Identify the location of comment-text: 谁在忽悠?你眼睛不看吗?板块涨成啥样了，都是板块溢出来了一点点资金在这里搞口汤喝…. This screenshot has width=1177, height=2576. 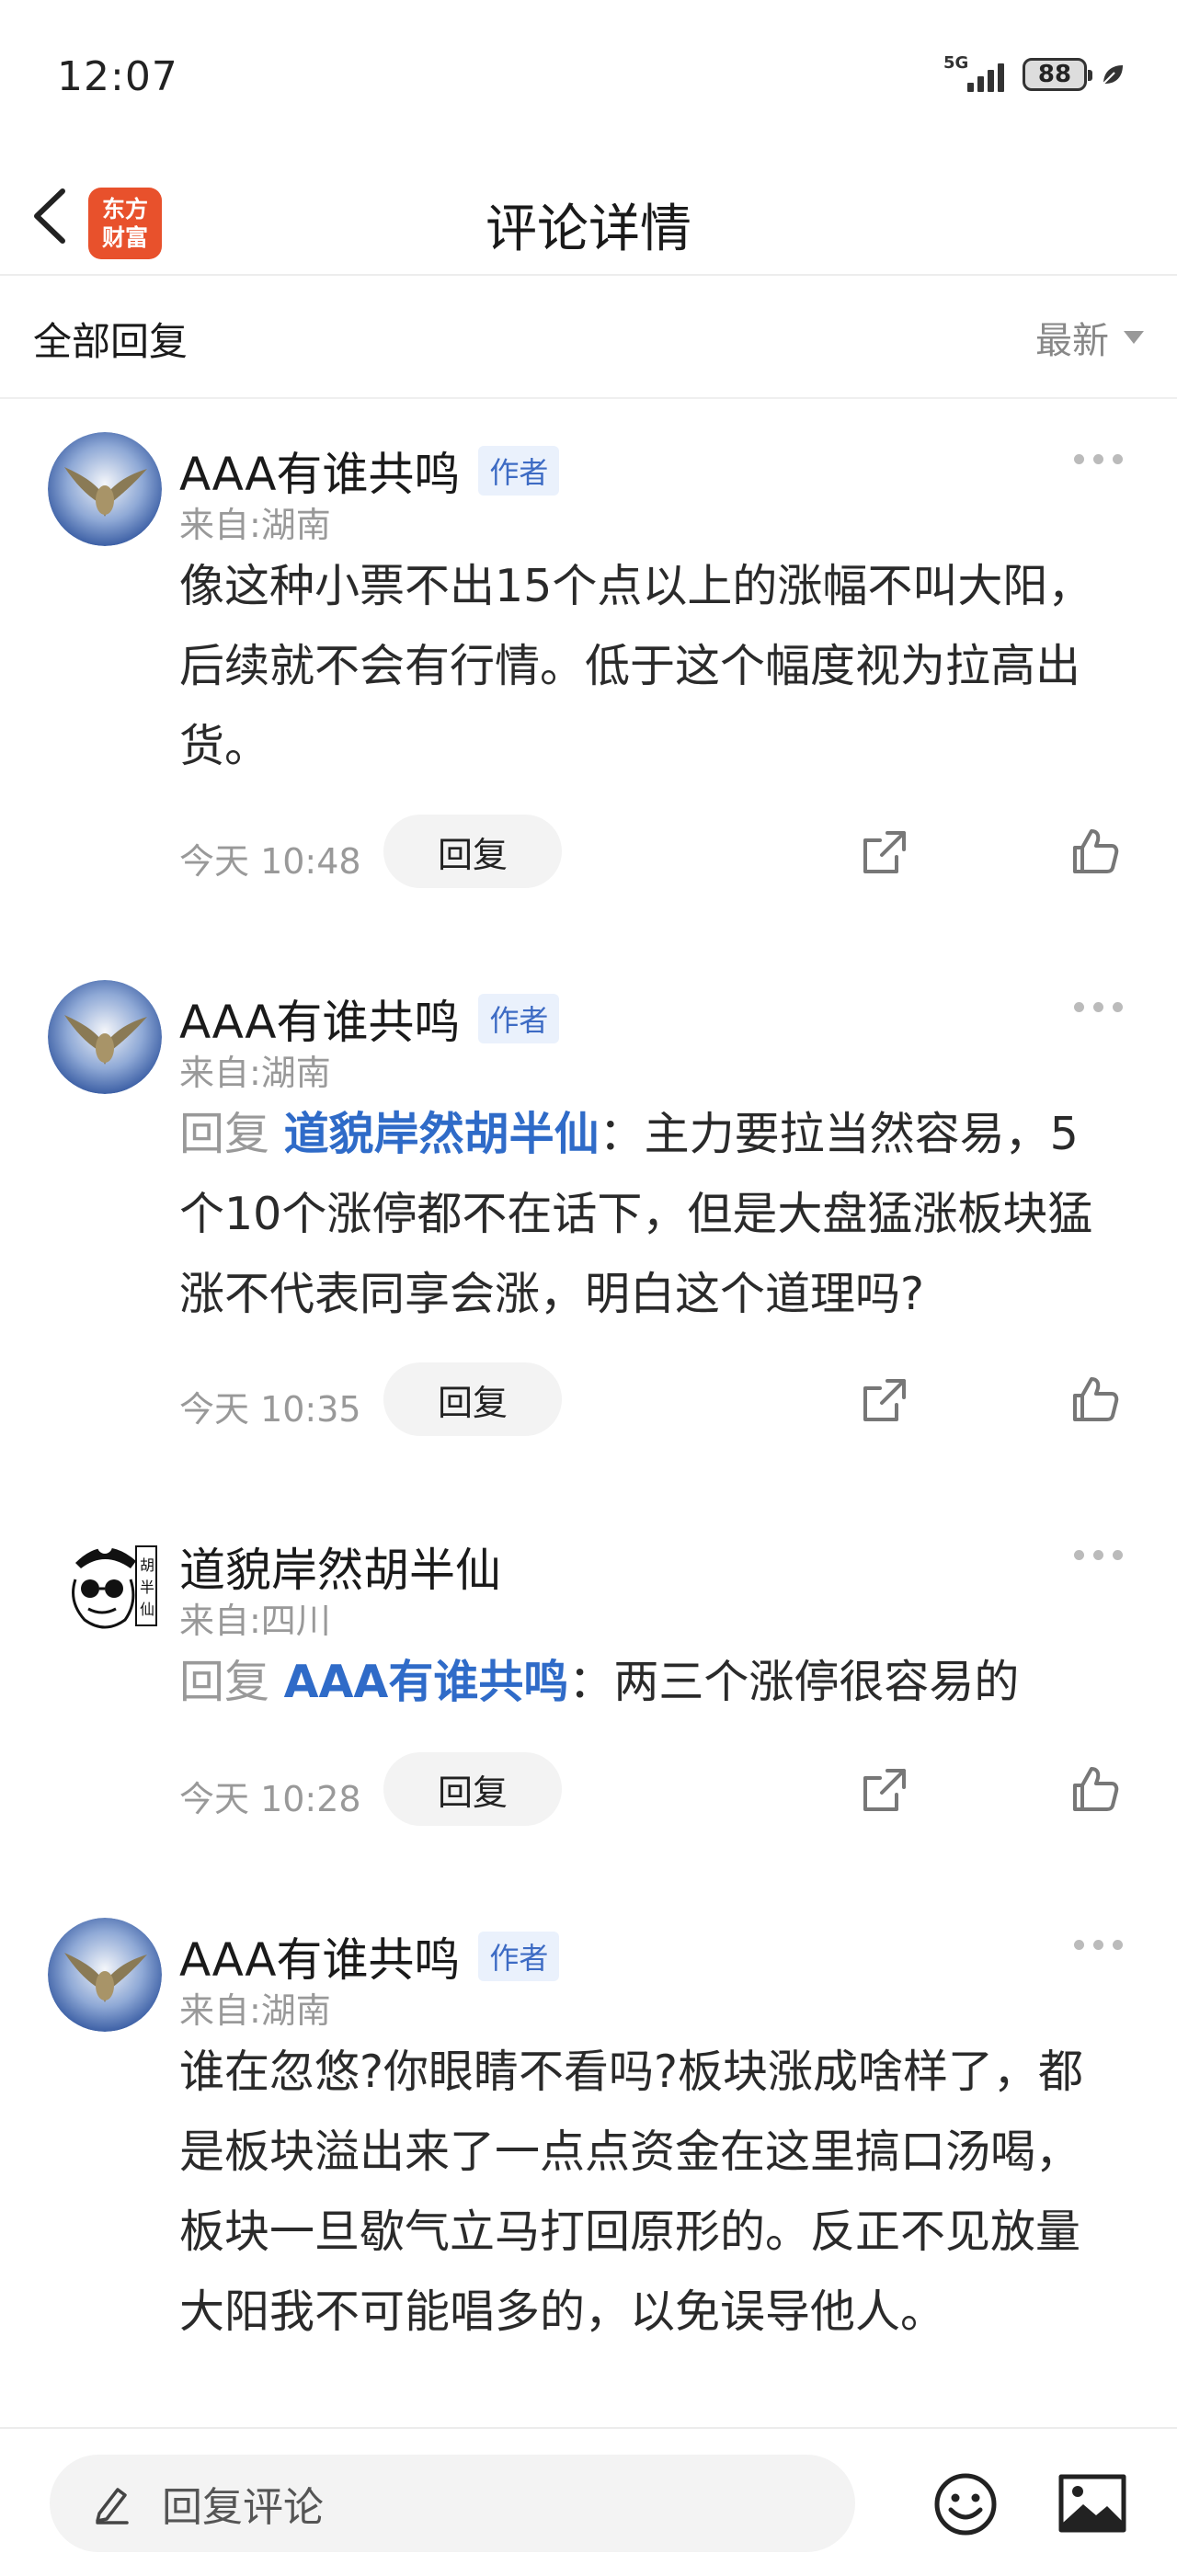
(643, 2192).